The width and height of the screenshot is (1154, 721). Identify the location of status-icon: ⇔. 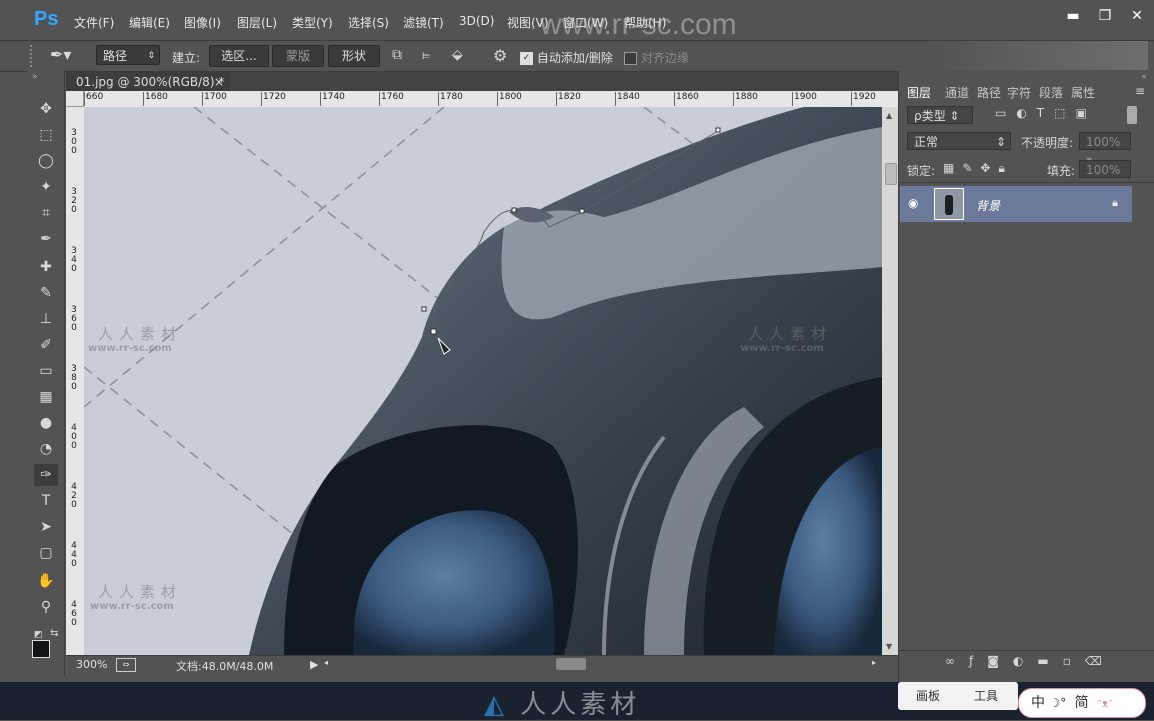
(126, 665).